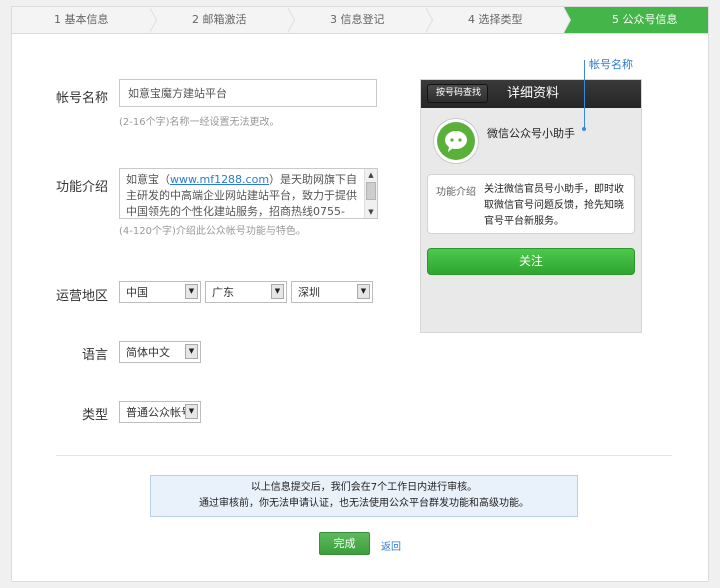 This screenshot has width=720, height=588. I want to click on description-scrollbar: ▲ ▼, so click(370, 193).